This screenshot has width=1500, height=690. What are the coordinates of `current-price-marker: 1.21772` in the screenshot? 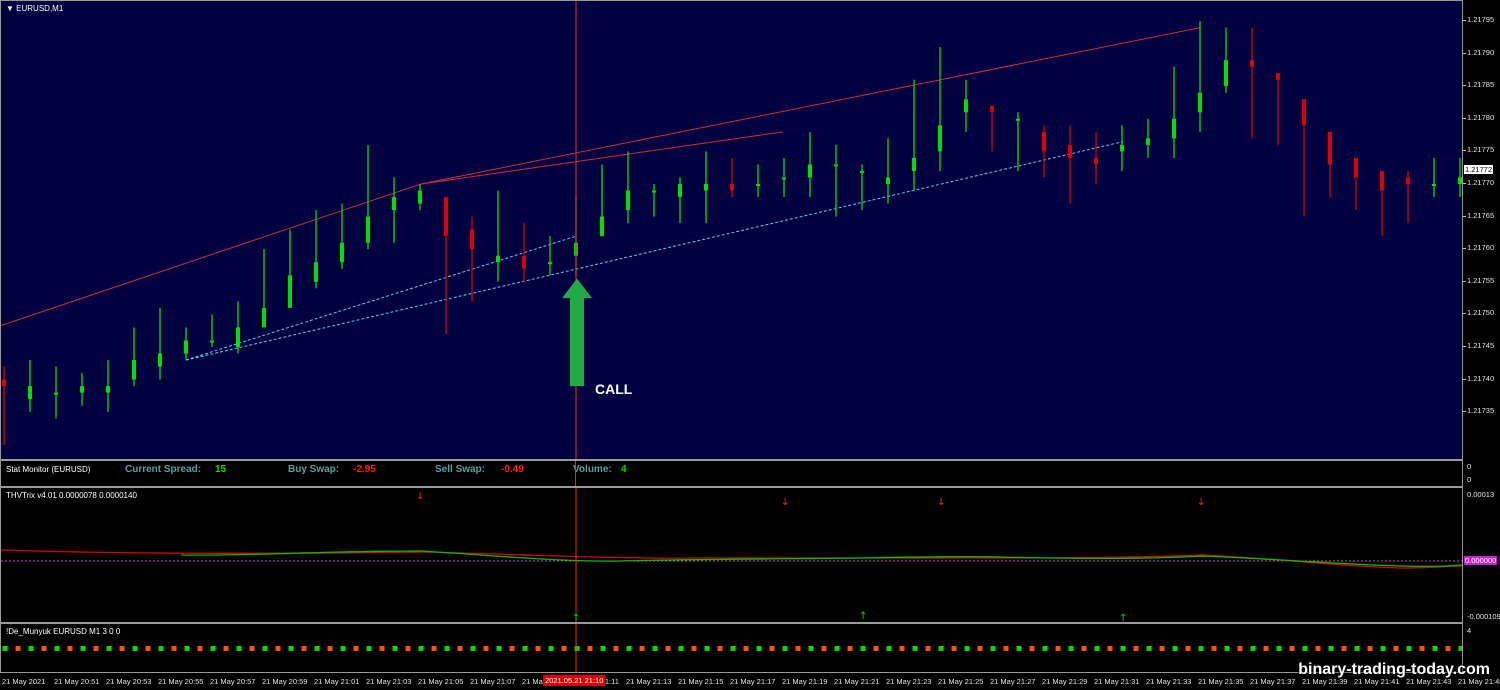 It's located at (1479, 169).